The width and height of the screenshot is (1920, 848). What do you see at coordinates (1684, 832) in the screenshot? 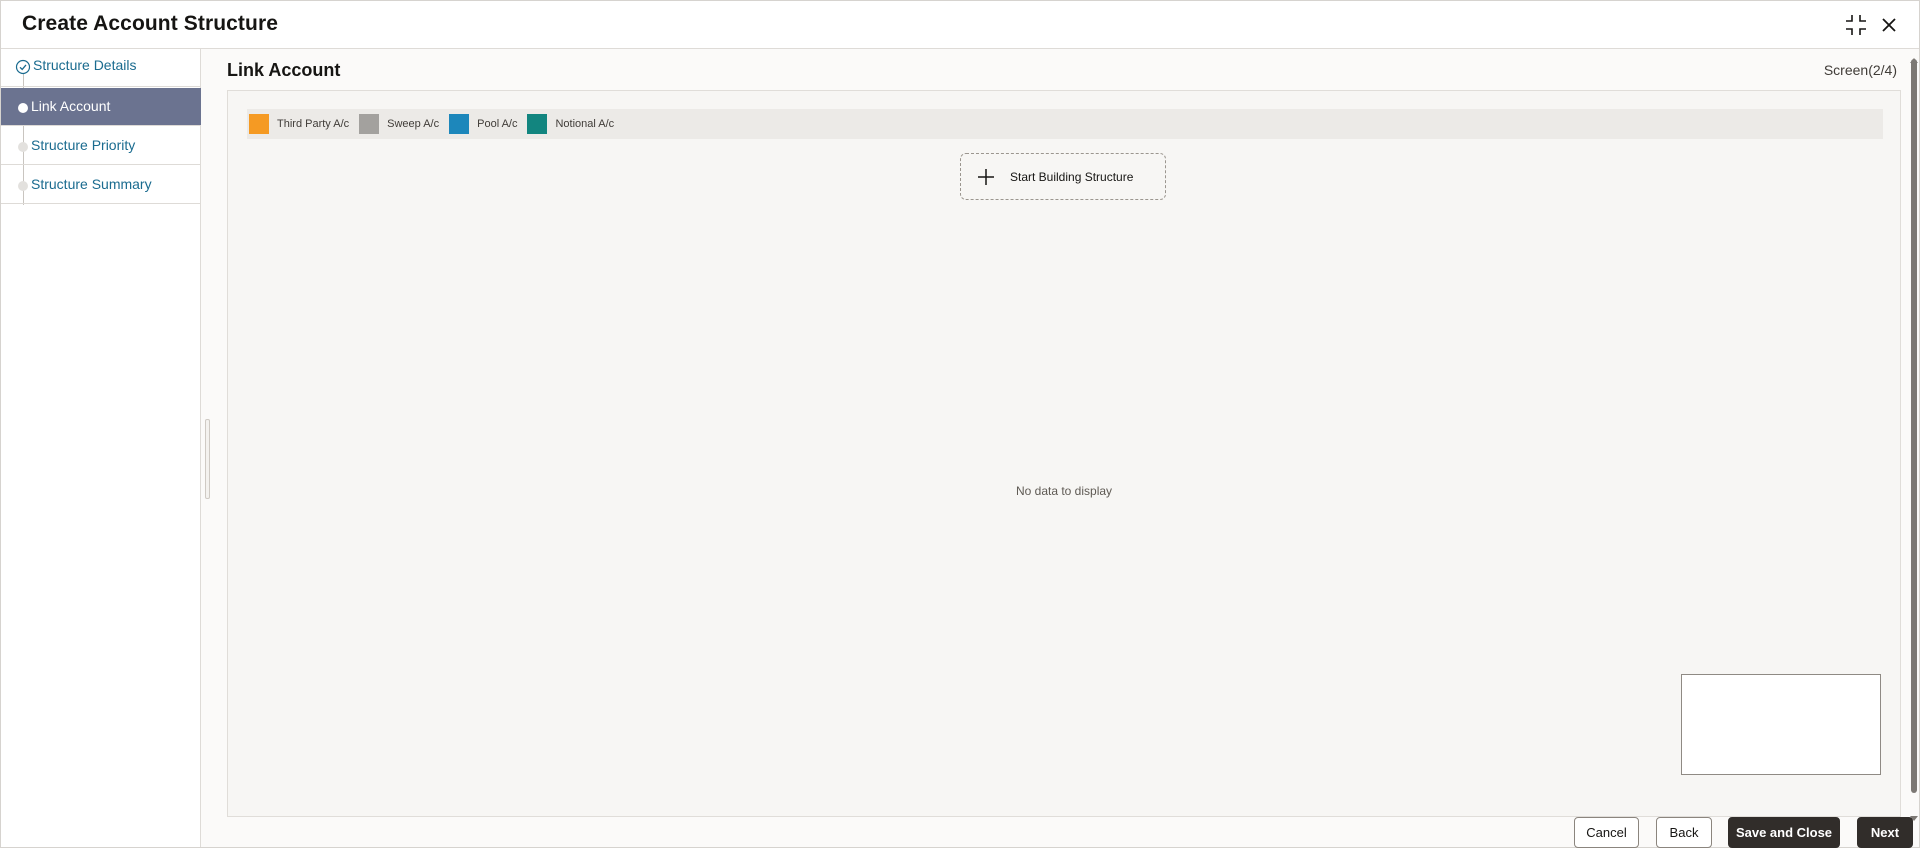
I see `back-button: Back` at bounding box center [1684, 832].